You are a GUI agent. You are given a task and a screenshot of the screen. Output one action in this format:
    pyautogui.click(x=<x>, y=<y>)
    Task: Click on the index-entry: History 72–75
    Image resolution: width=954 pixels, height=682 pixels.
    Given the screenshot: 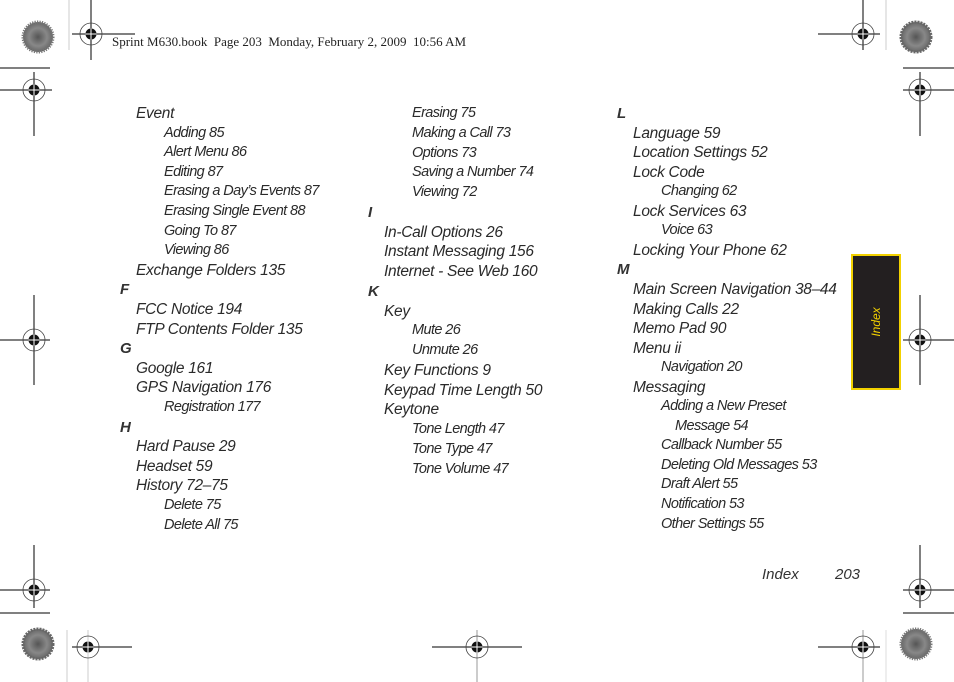 What is the action you would take?
    pyautogui.click(x=182, y=486)
    